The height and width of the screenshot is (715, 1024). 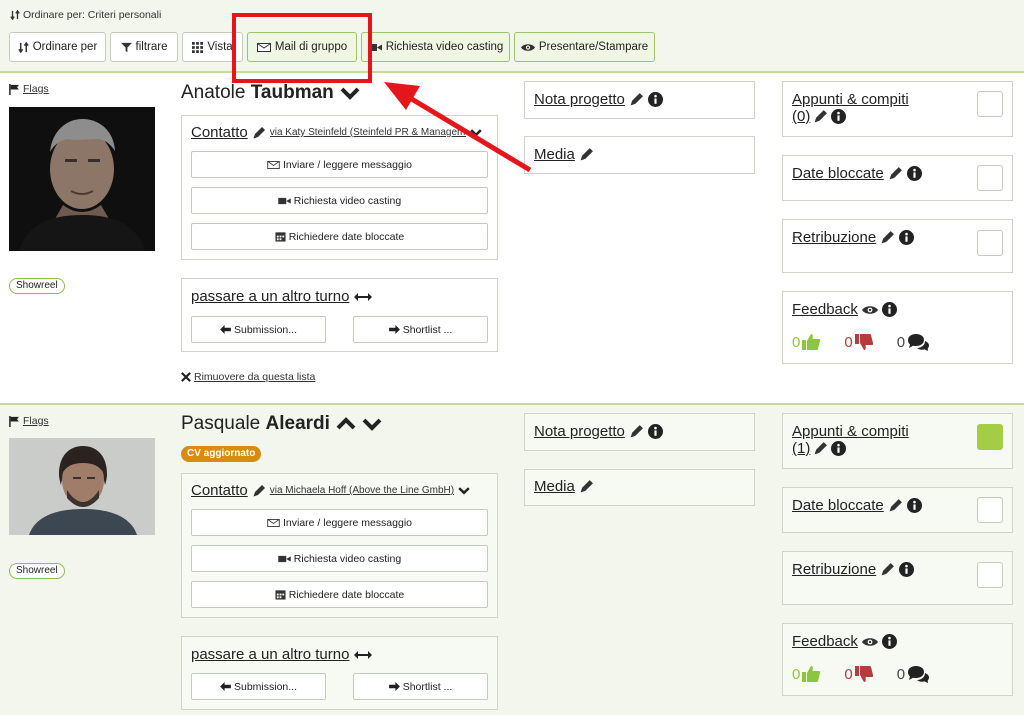 What do you see at coordinates (248, 377) in the screenshot?
I see `remove-from-list-link: Rimuovere da questa lista` at bounding box center [248, 377].